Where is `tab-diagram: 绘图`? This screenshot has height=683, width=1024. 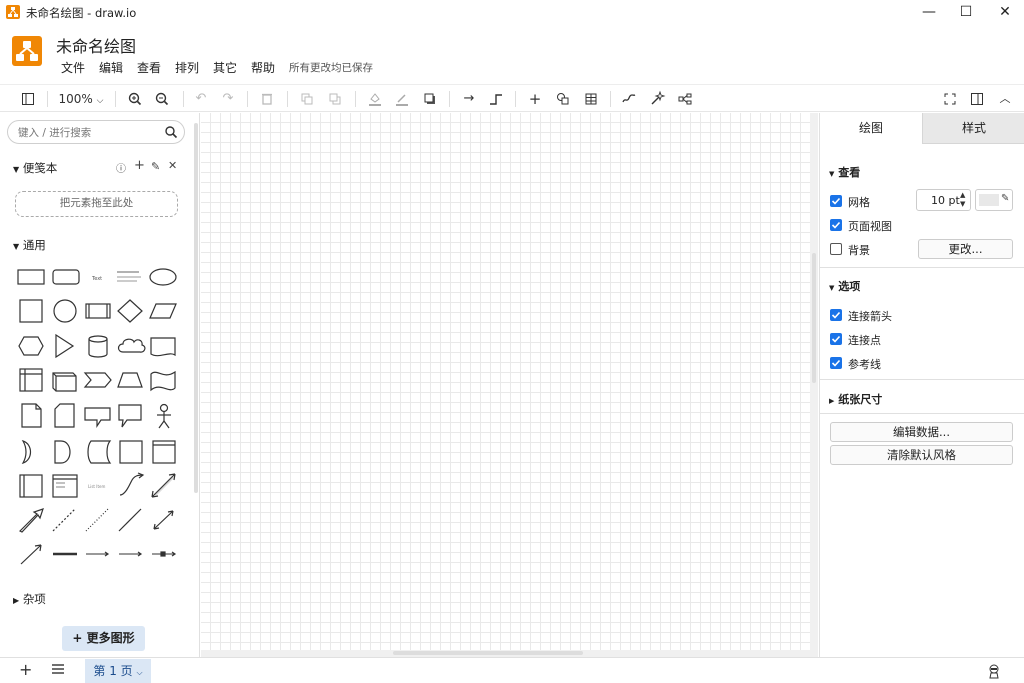 tab-diagram: 绘图 is located at coordinates (871, 128).